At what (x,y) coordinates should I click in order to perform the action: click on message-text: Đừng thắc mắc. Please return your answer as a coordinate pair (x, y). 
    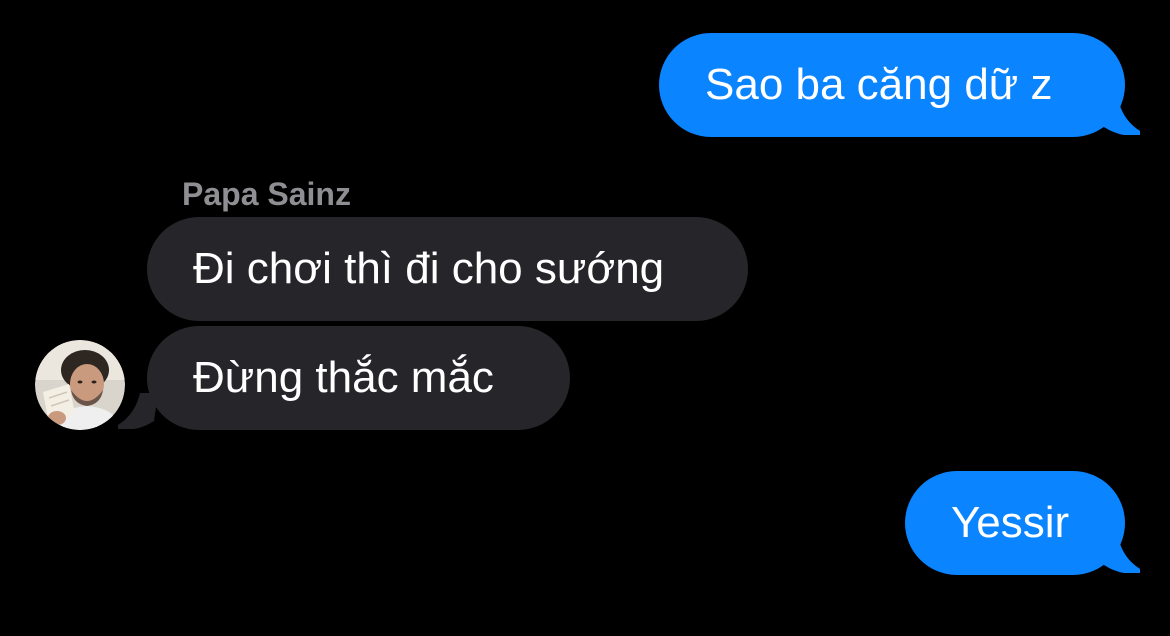
    Looking at the image, I should click on (343, 377).